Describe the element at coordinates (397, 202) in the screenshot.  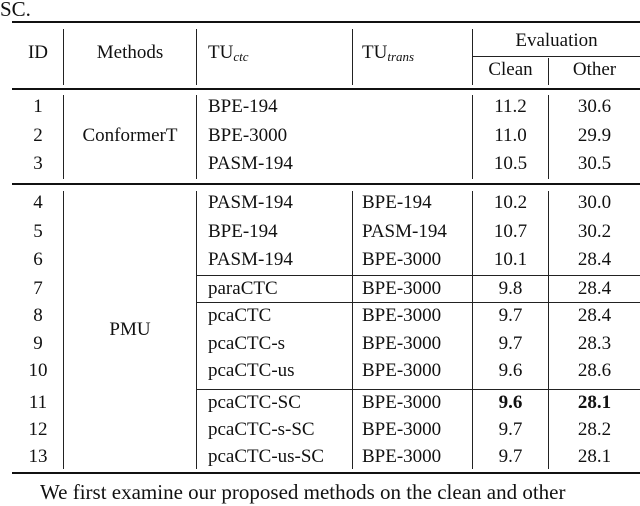
I see `cell-tu-trans: BPE-194` at that location.